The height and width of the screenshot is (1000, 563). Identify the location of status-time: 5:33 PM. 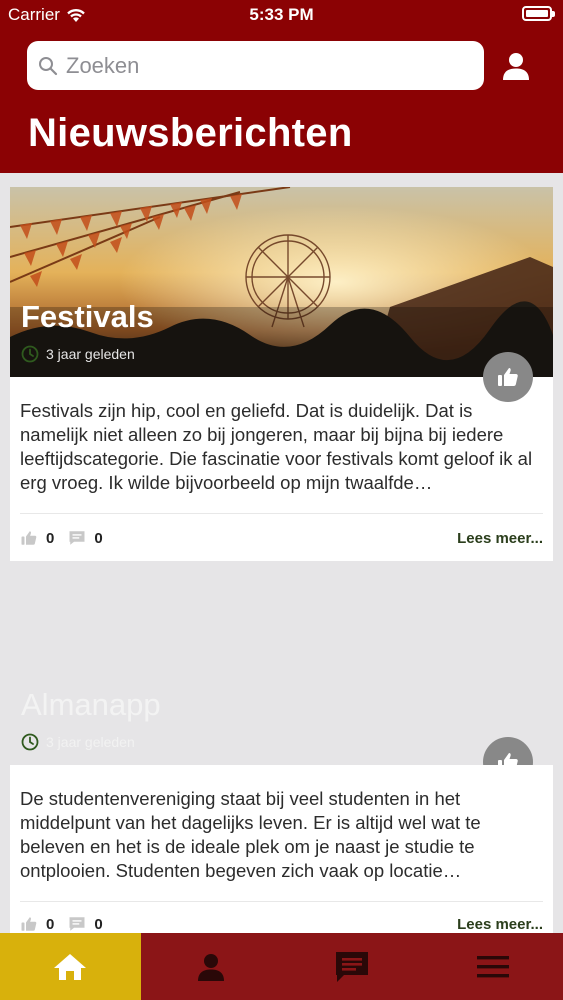
(281, 14).